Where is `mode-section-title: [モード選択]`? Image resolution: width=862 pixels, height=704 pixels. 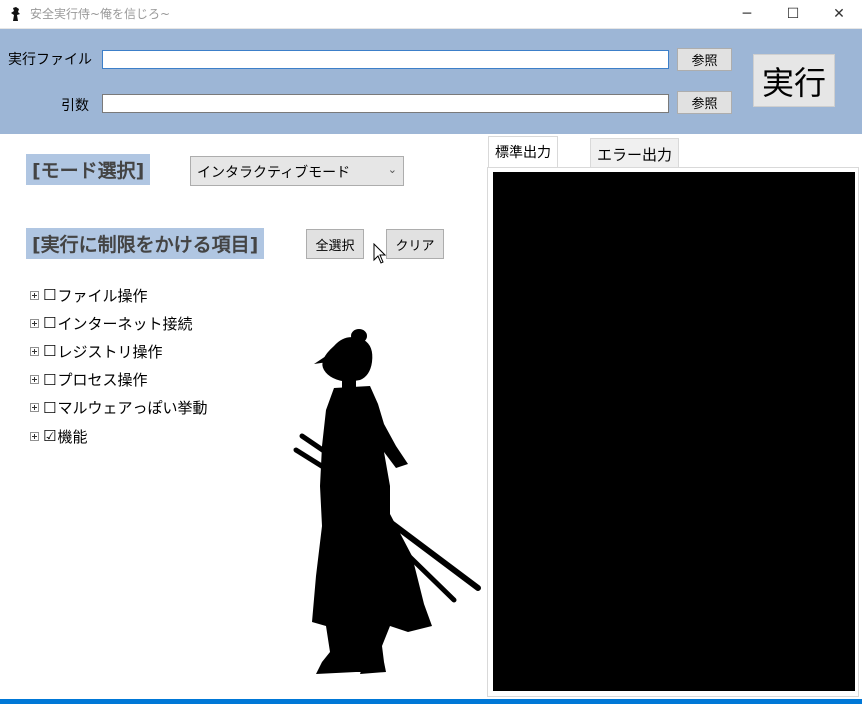
mode-section-title: [モード選択] is located at coordinates (88, 169).